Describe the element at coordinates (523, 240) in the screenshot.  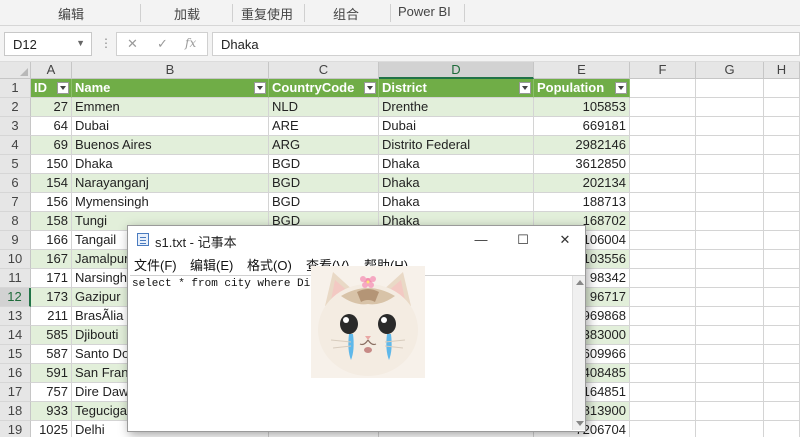
I see `maximize-button: ☐` at that location.